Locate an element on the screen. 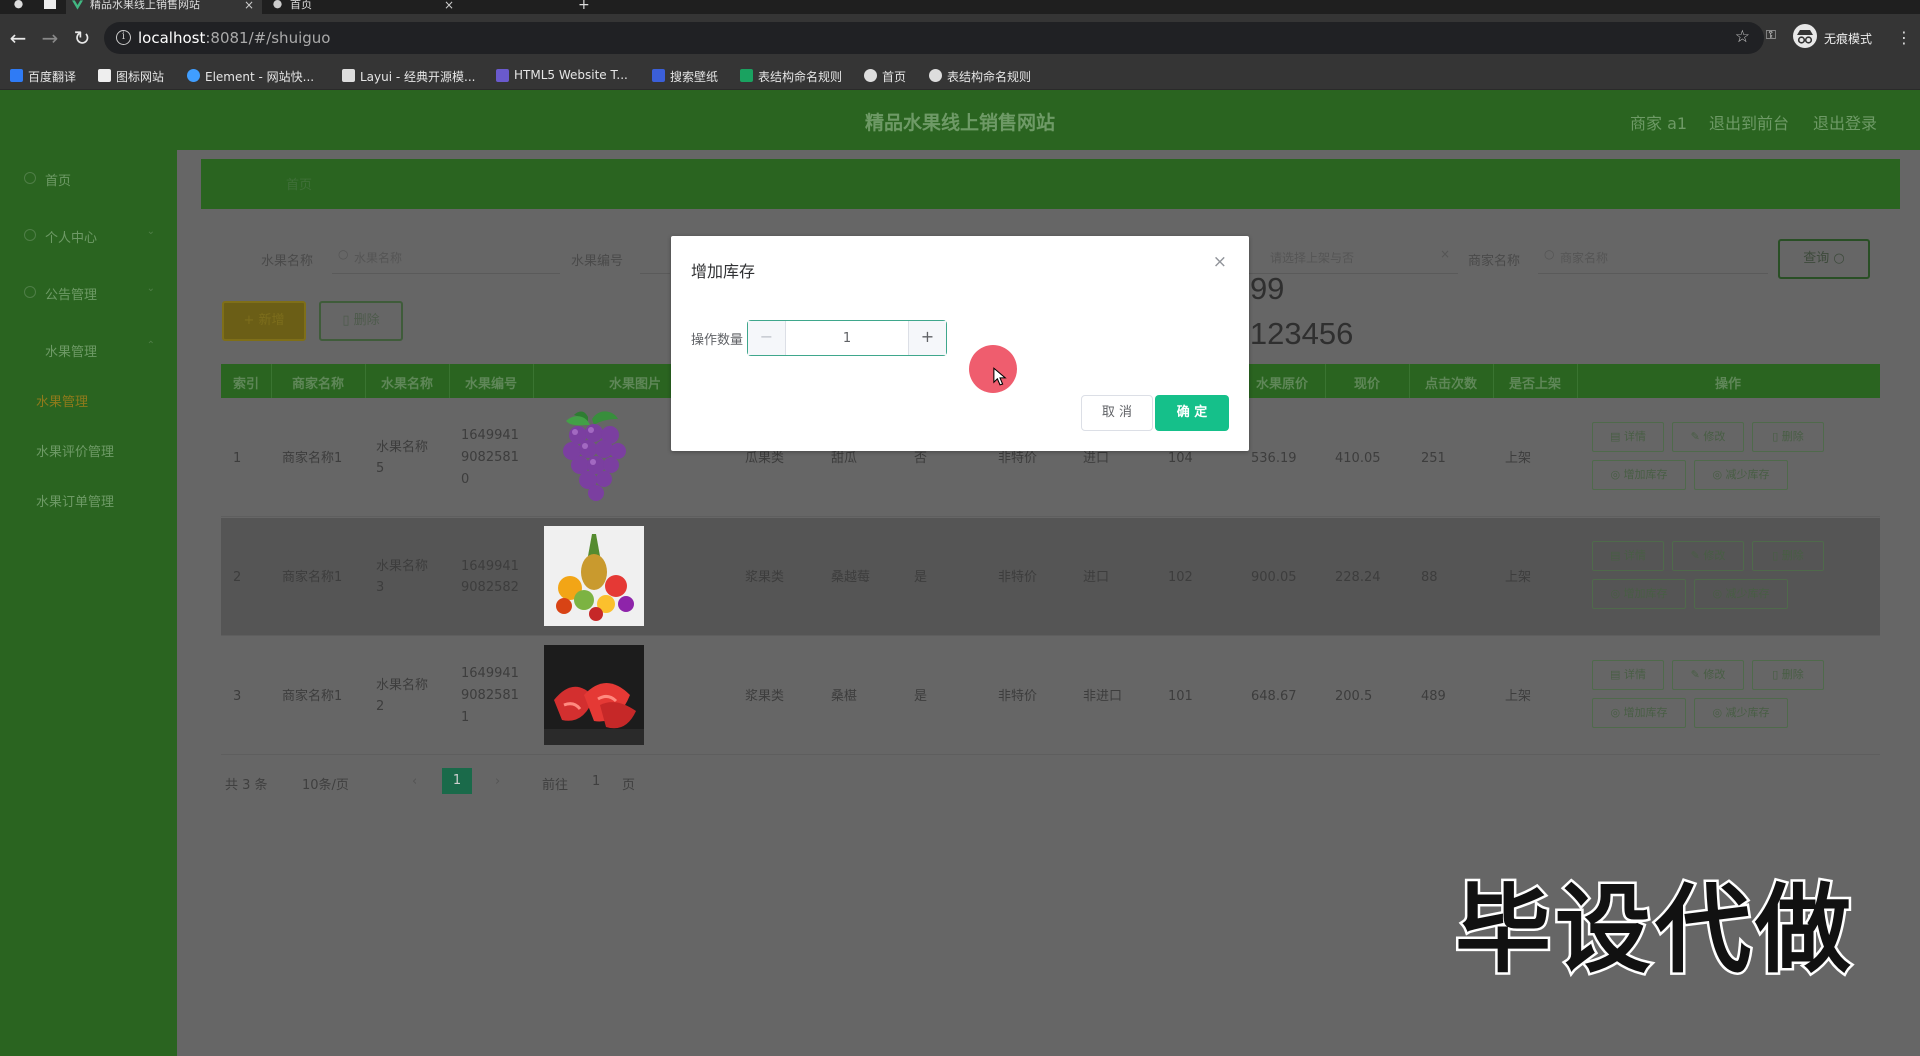 The image size is (1920, 1056). add-stock-dialog: 增加库存 × 操作数量 − + 取 消 确 定 is located at coordinates (960, 343).